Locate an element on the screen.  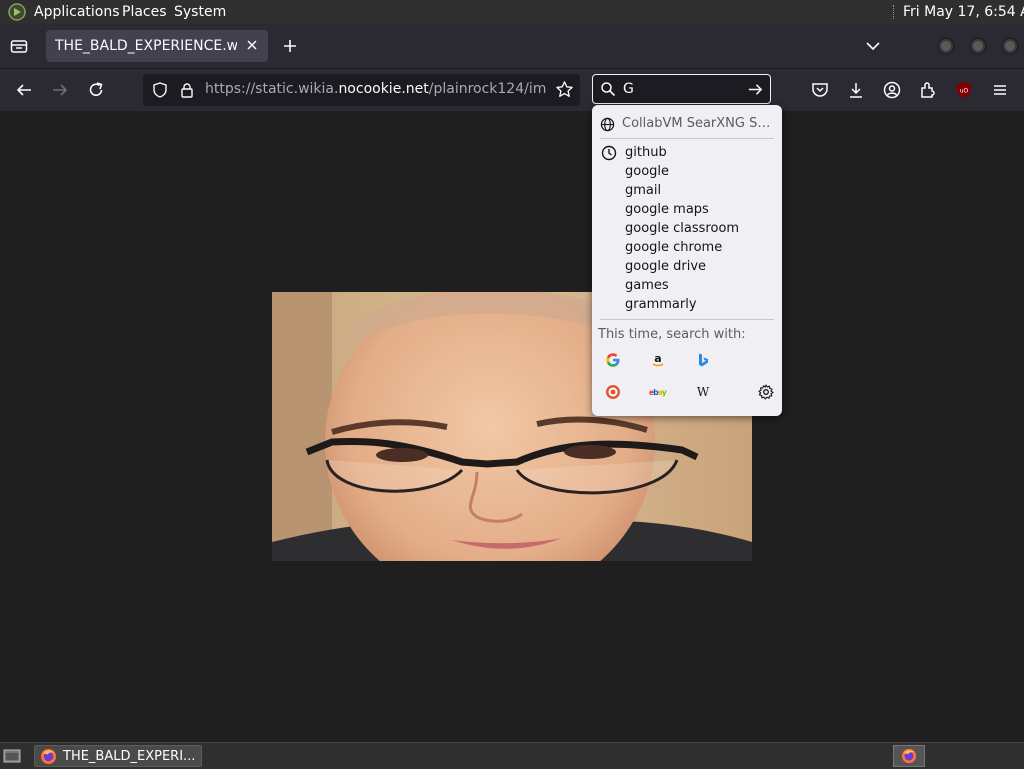
star-icon is located at coordinates (564, 89).